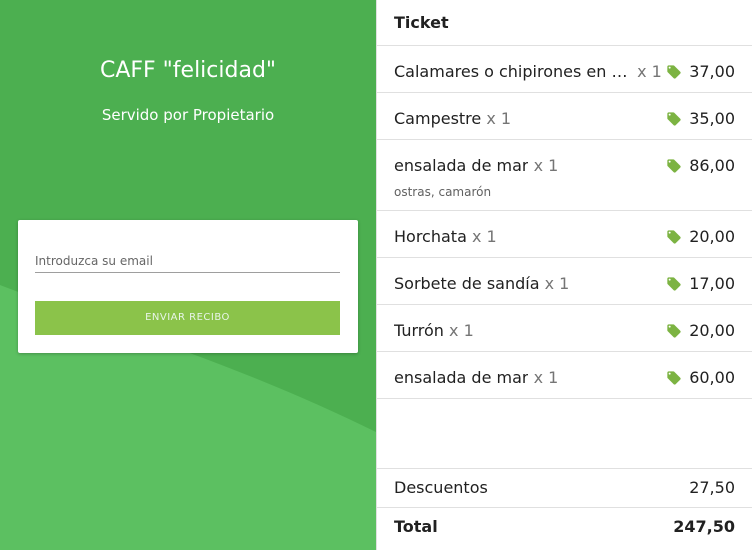 The image size is (752, 550). I want to click on item-price: 60,00, so click(712, 377).